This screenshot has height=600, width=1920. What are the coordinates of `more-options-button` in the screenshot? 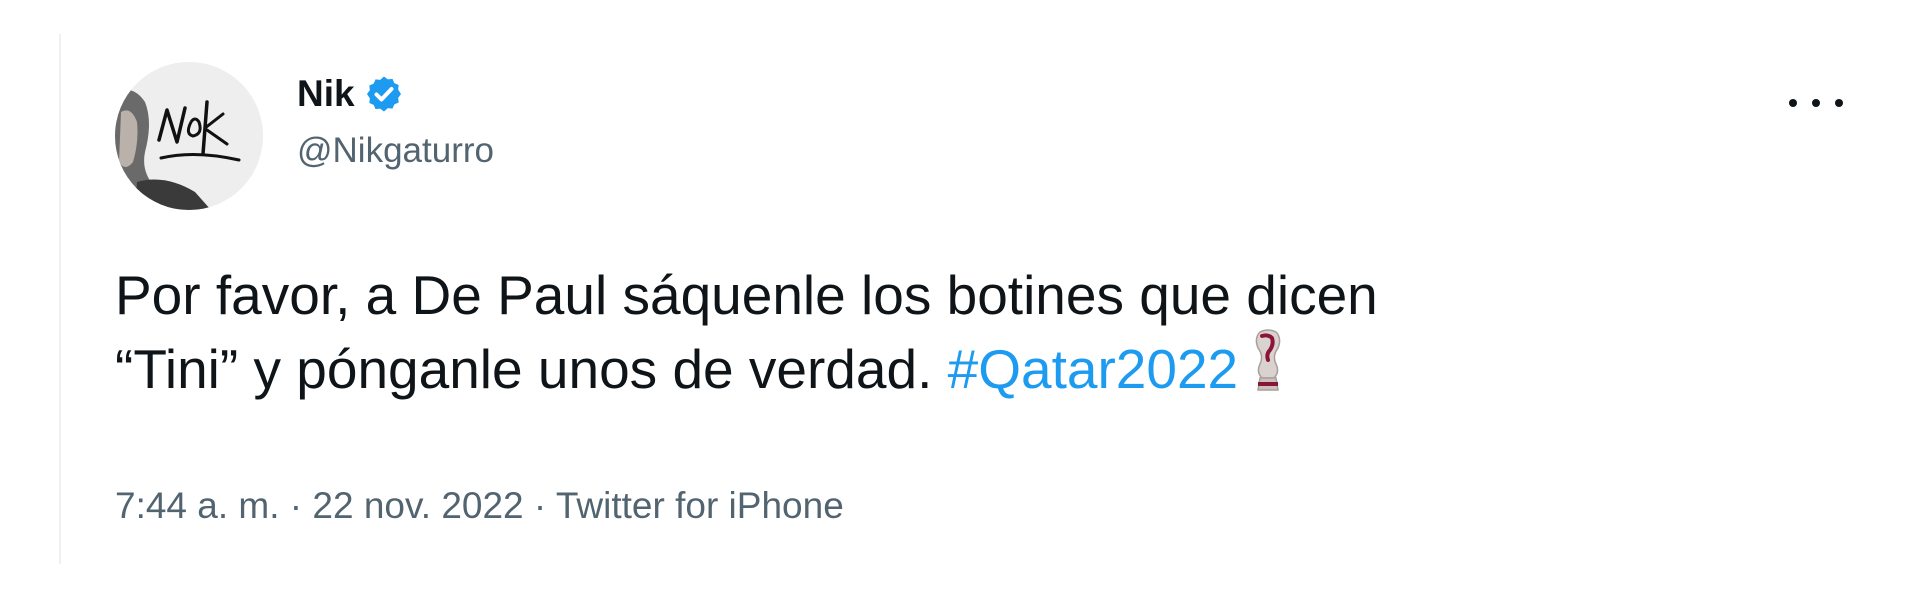 It's located at (1816, 103).